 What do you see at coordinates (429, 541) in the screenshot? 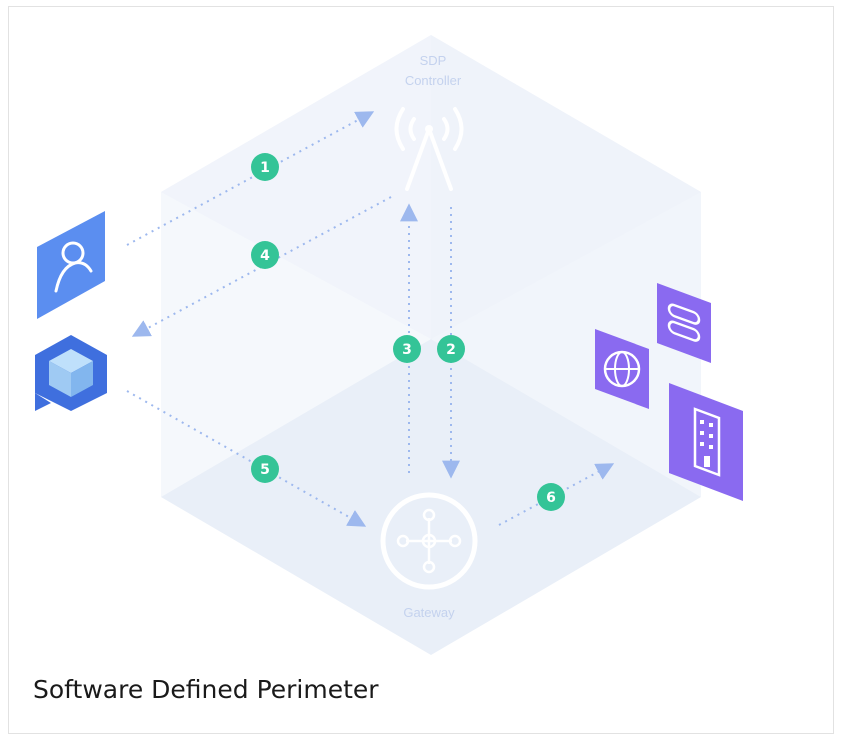
I see `hub-icon` at bounding box center [429, 541].